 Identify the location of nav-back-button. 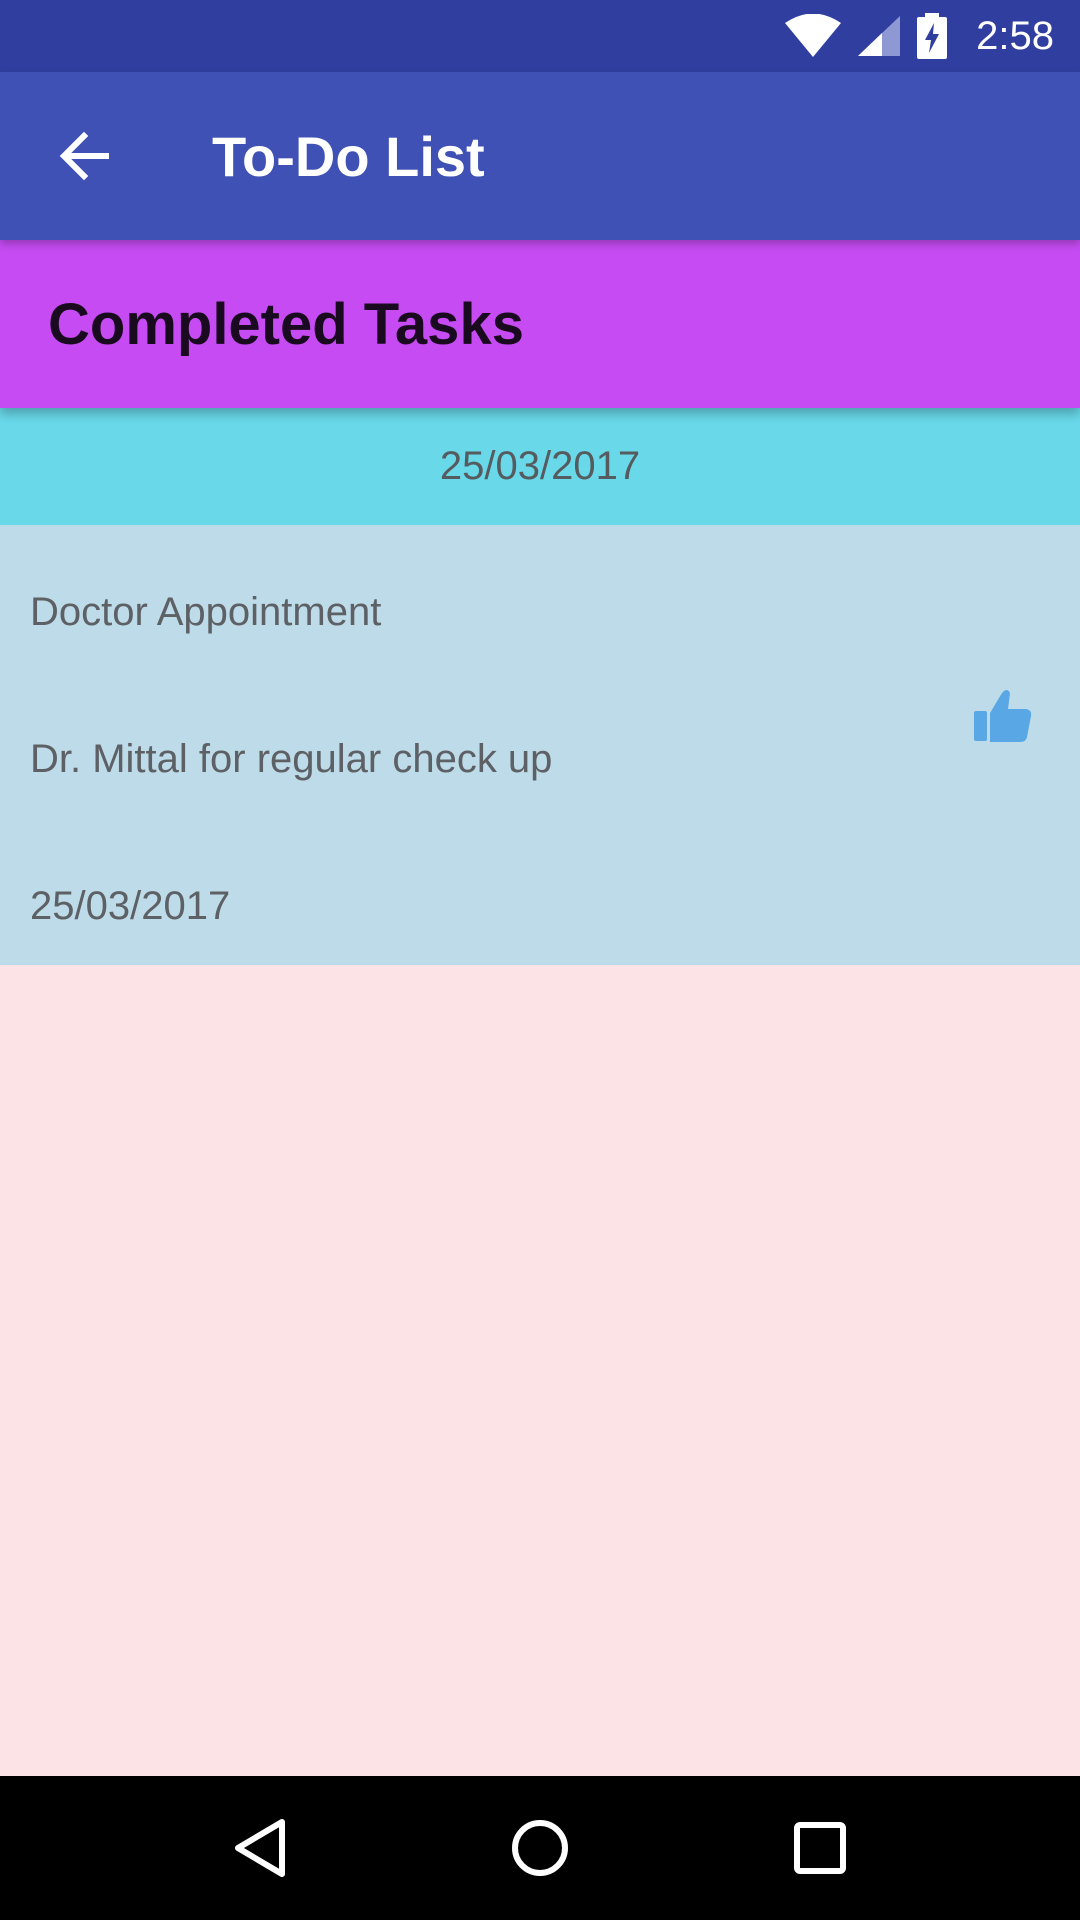
(260, 1848).